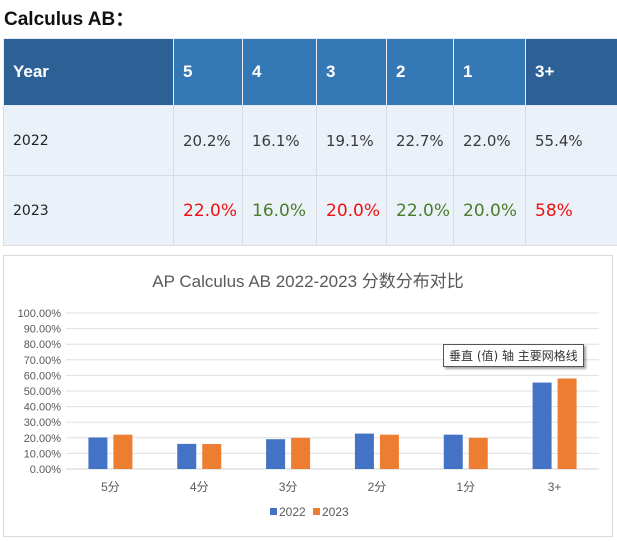  I want to click on year-cell: 2023, so click(89, 211).